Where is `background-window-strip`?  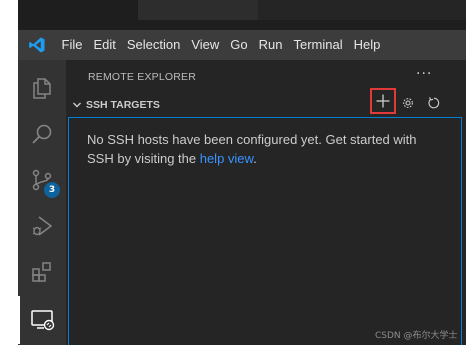
background-window-strip is located at coordinates (242, 15).